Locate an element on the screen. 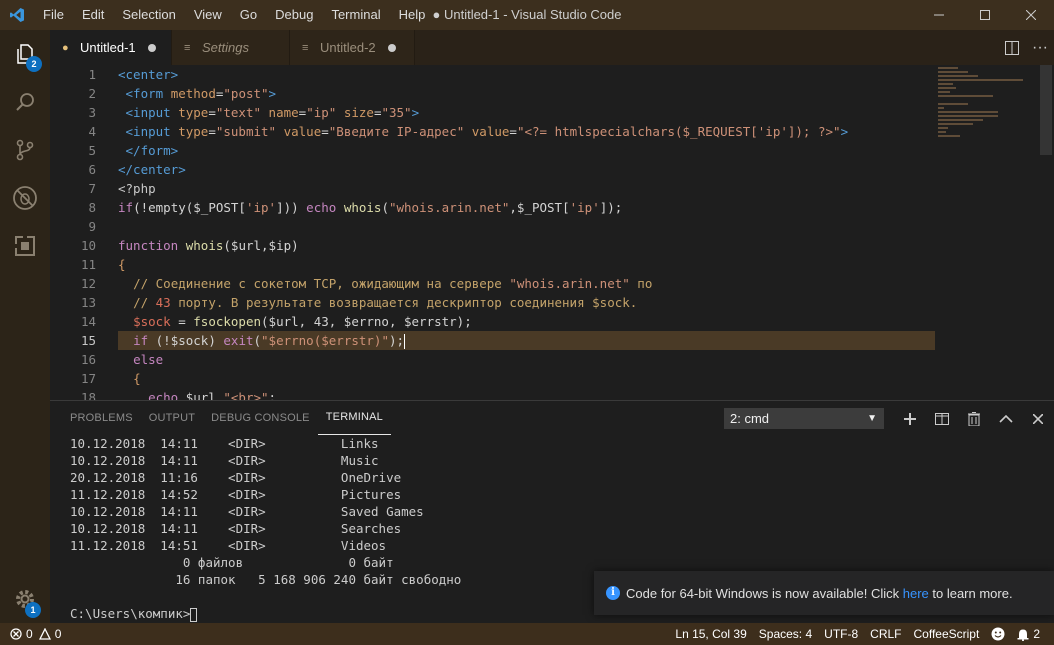 The width and height of the screenshot is (1054, 645). code-line: <center> is located at coordinates (148, 74).